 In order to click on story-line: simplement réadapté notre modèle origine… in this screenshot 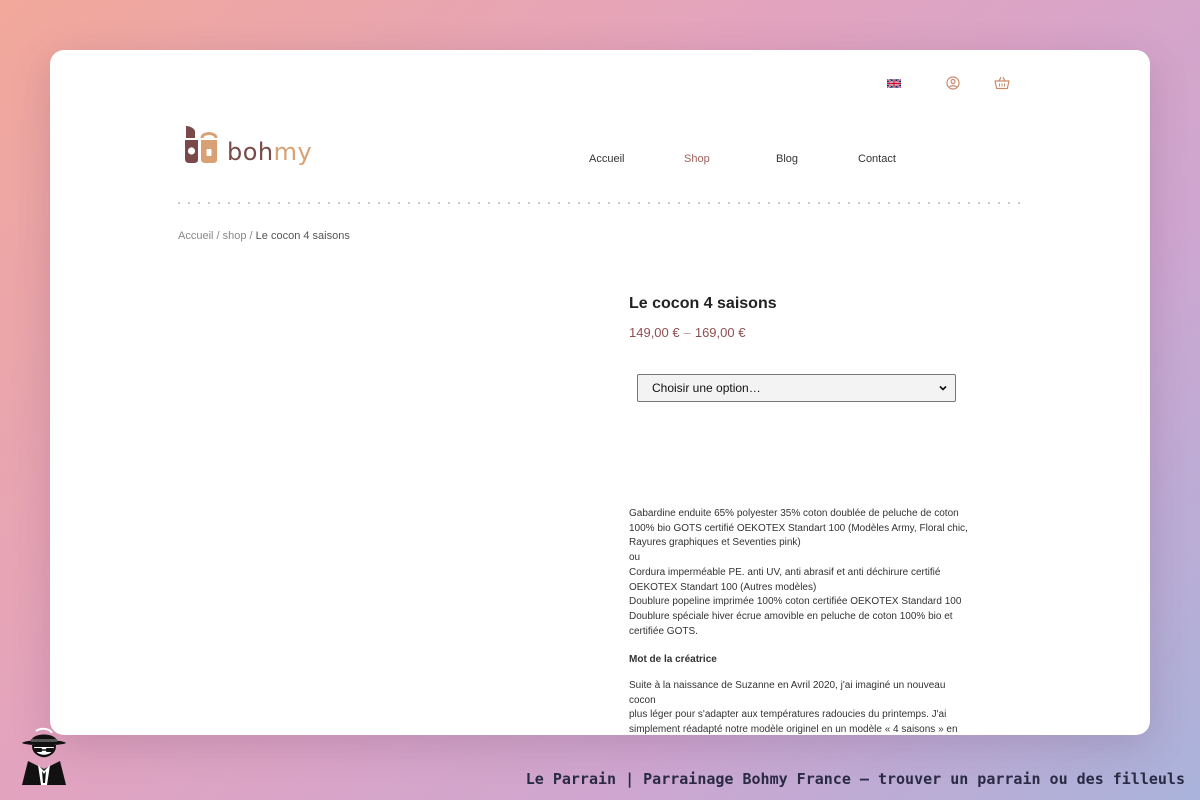, I will do `click(793, 729)`.